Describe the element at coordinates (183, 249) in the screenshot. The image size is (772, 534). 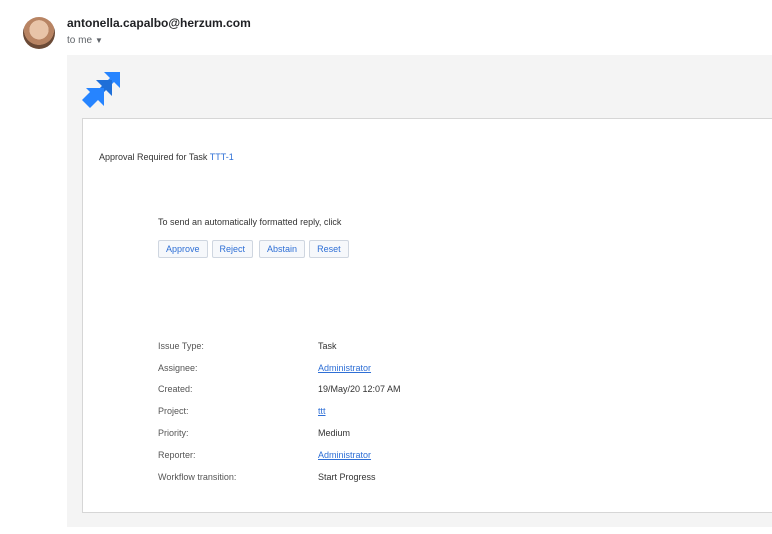
I see `approve-button: Approve` at that location.